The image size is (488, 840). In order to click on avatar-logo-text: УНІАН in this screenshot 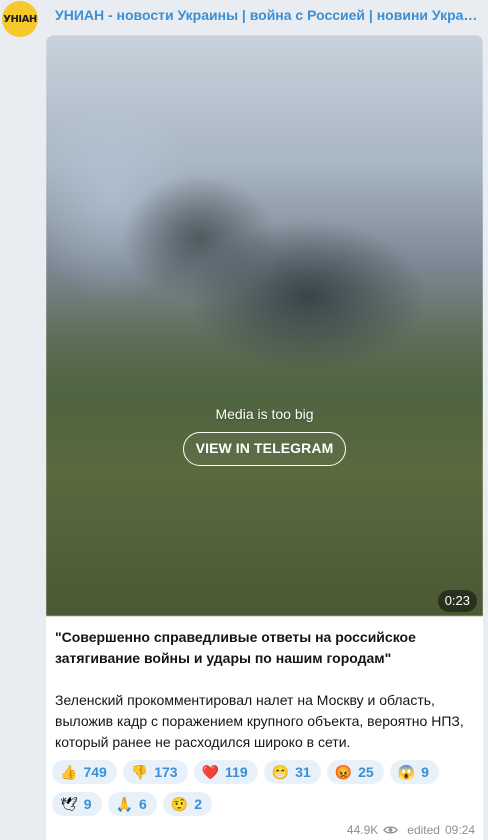, I will do `click(20, 19)`.